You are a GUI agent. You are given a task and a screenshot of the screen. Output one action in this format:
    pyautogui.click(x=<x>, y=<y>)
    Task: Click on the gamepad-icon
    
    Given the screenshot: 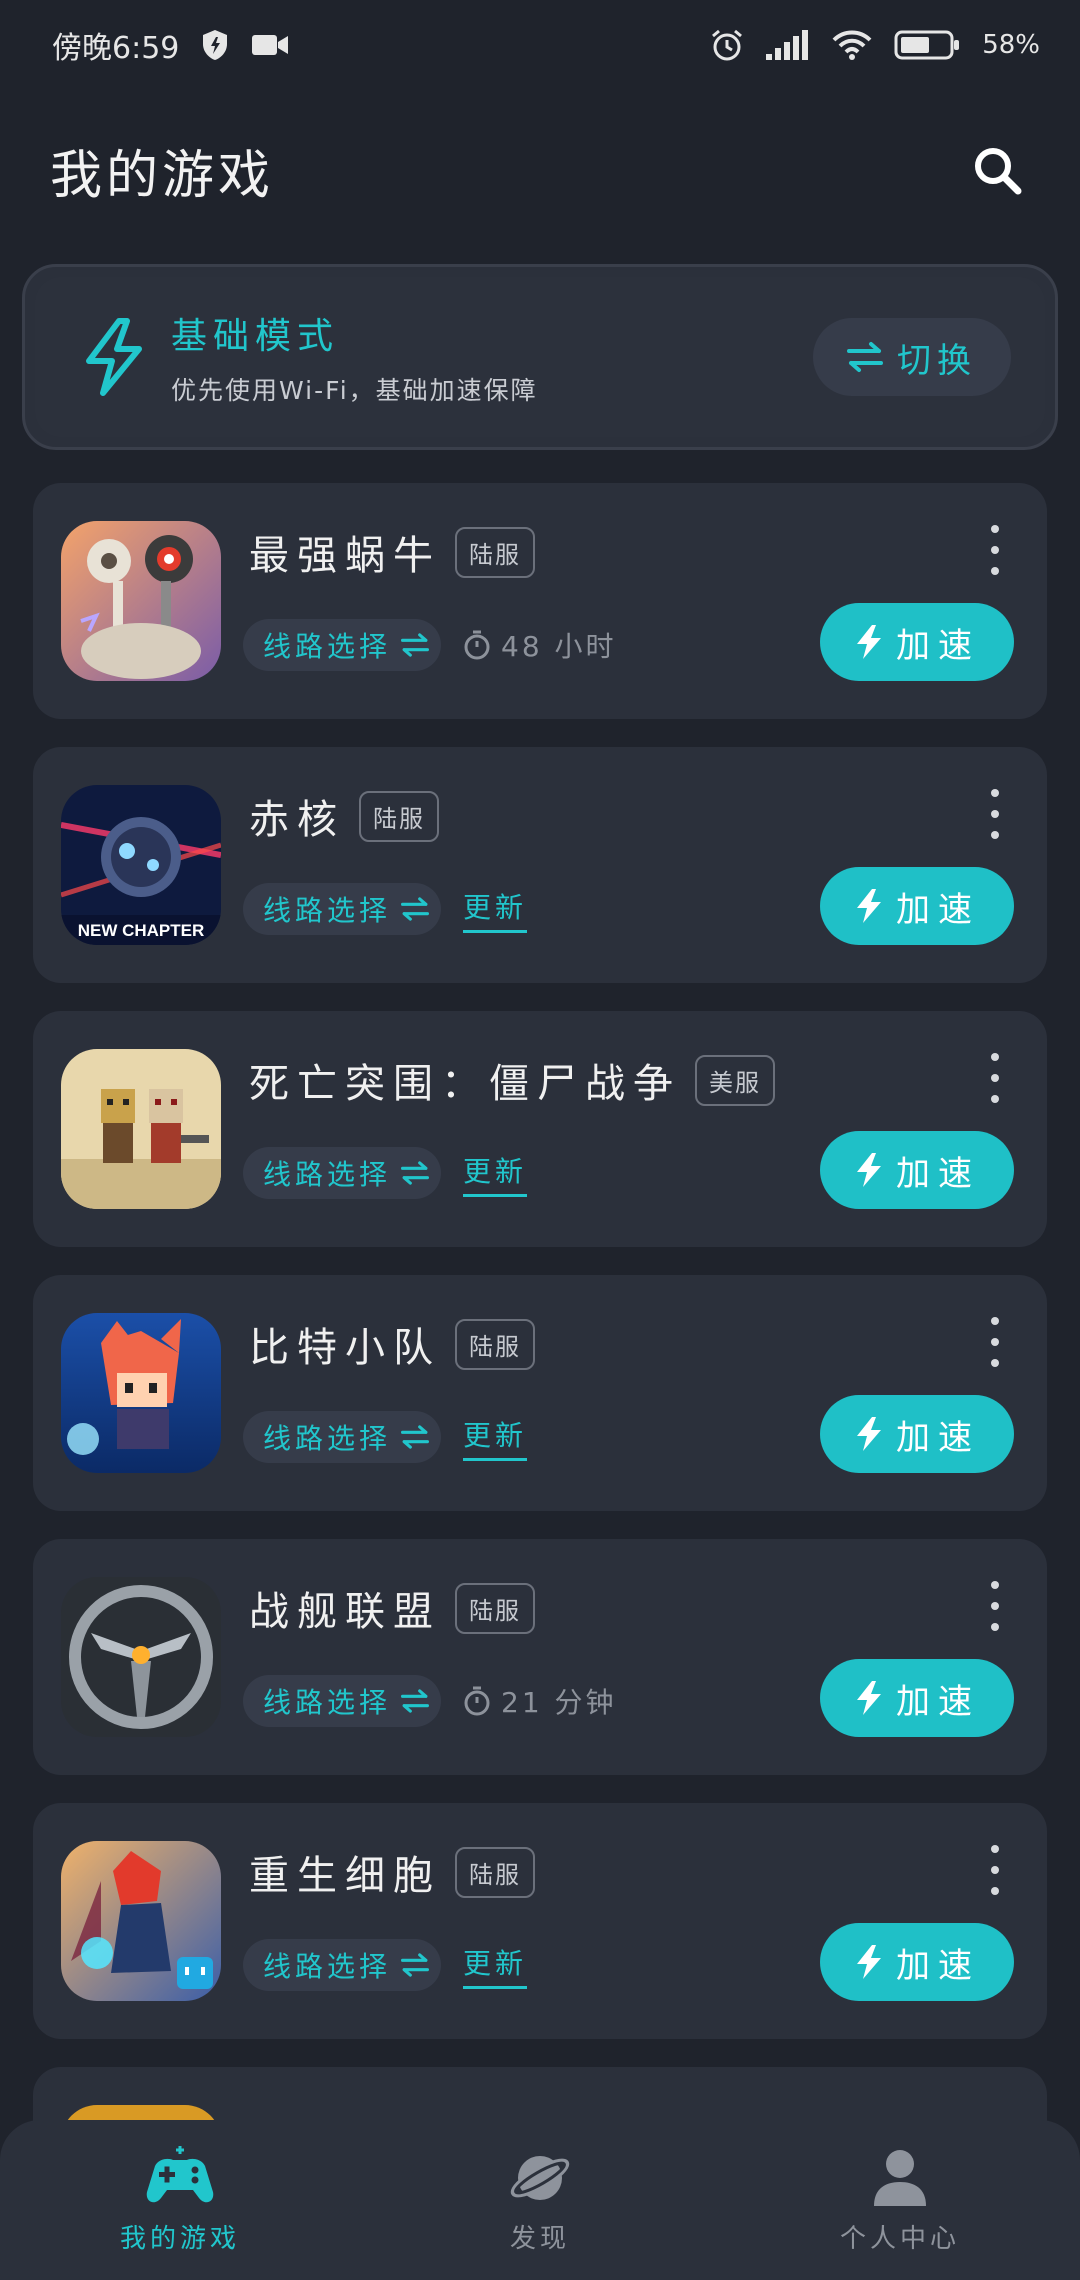 What is the action you would take?
    pyautogui.click(x=180, y=2173)
    